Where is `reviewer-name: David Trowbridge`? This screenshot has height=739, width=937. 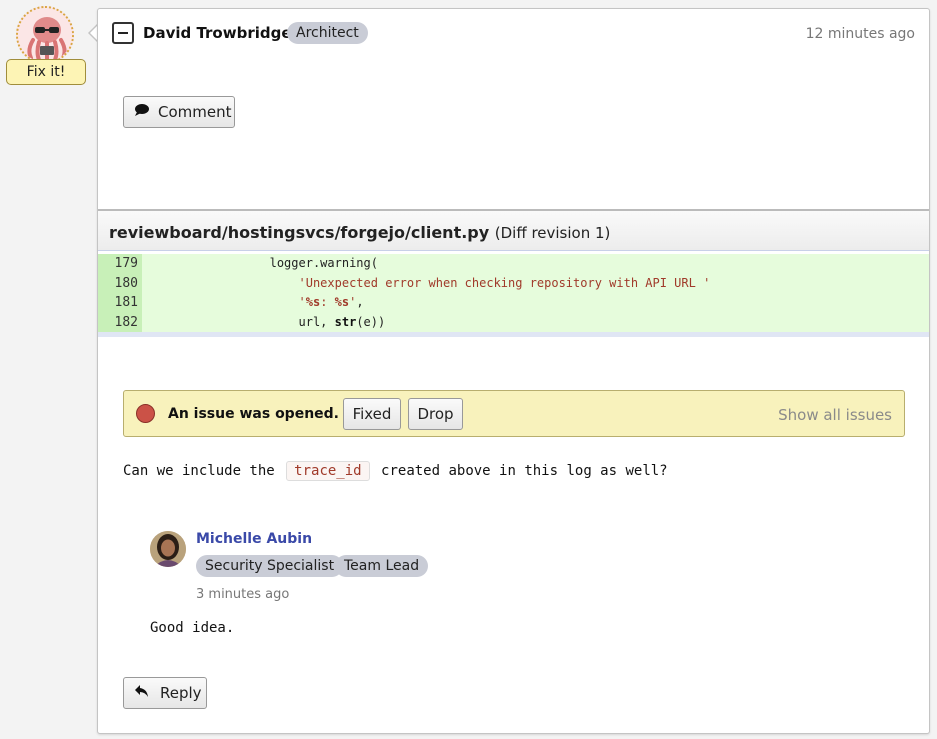
reviewer-name: David Trowbridge is located at coordinates (217, 33).